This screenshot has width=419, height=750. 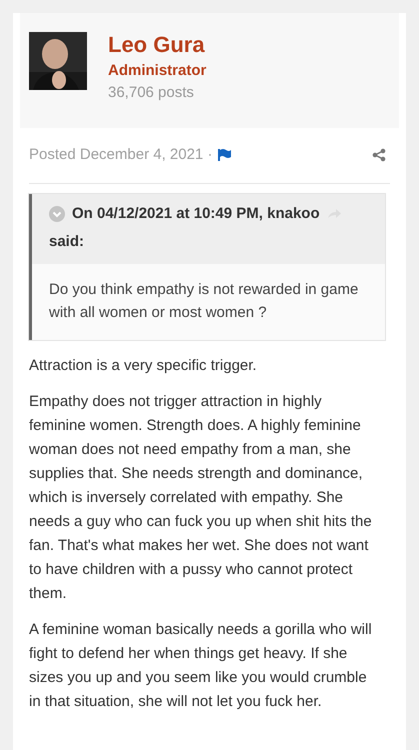 I want to click on author-name: Leo Gura, so click(x=157, y=45).